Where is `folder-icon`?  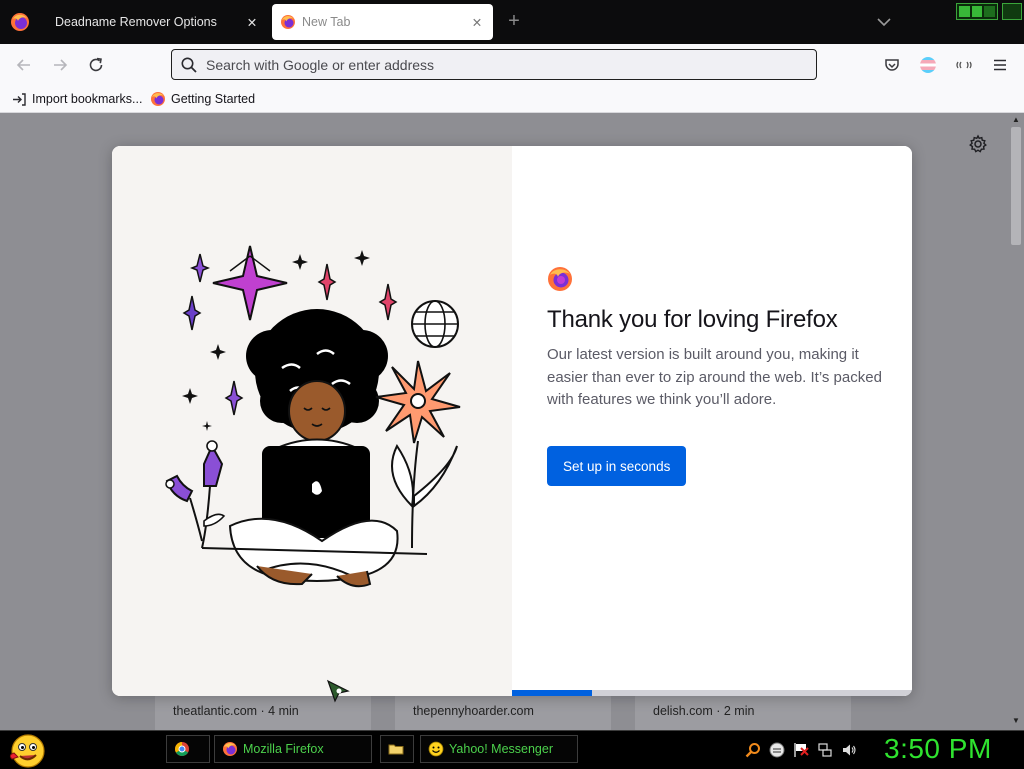 folder-icon is located at coordinates (396, 749).